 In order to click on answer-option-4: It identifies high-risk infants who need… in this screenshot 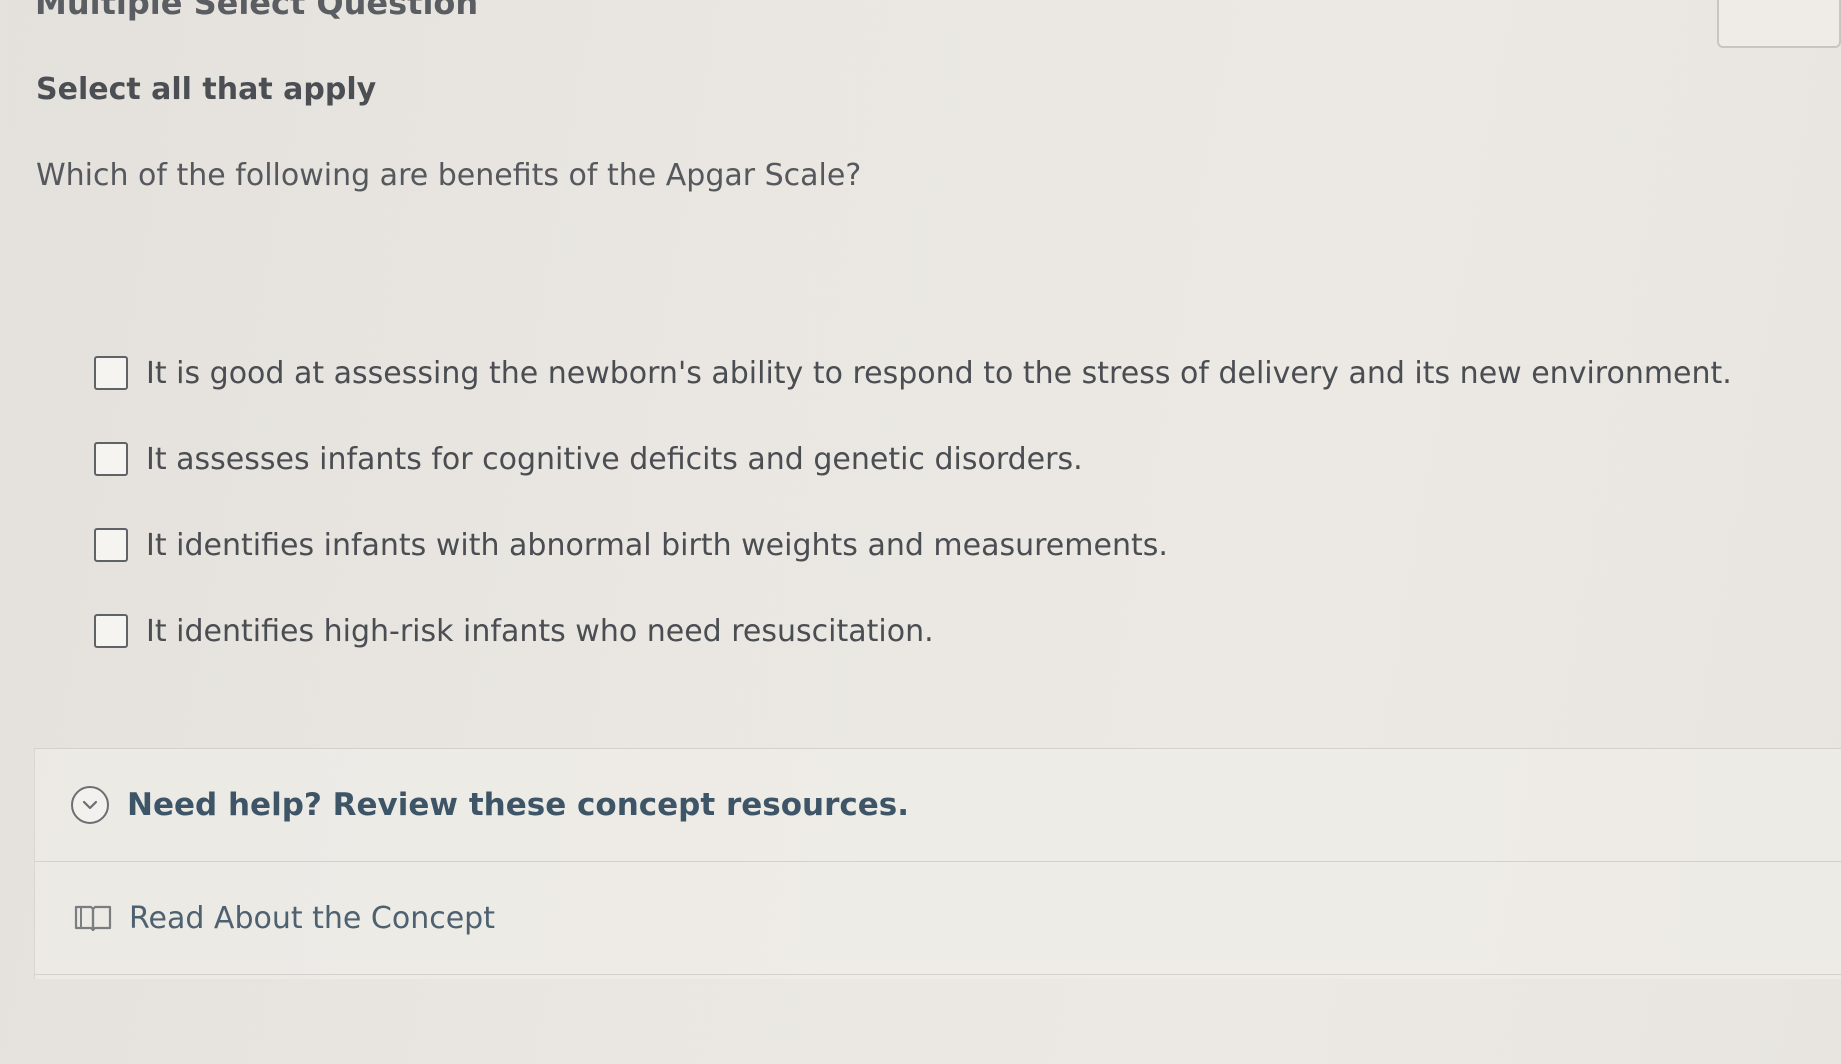, I will do `click(913, 631)`.